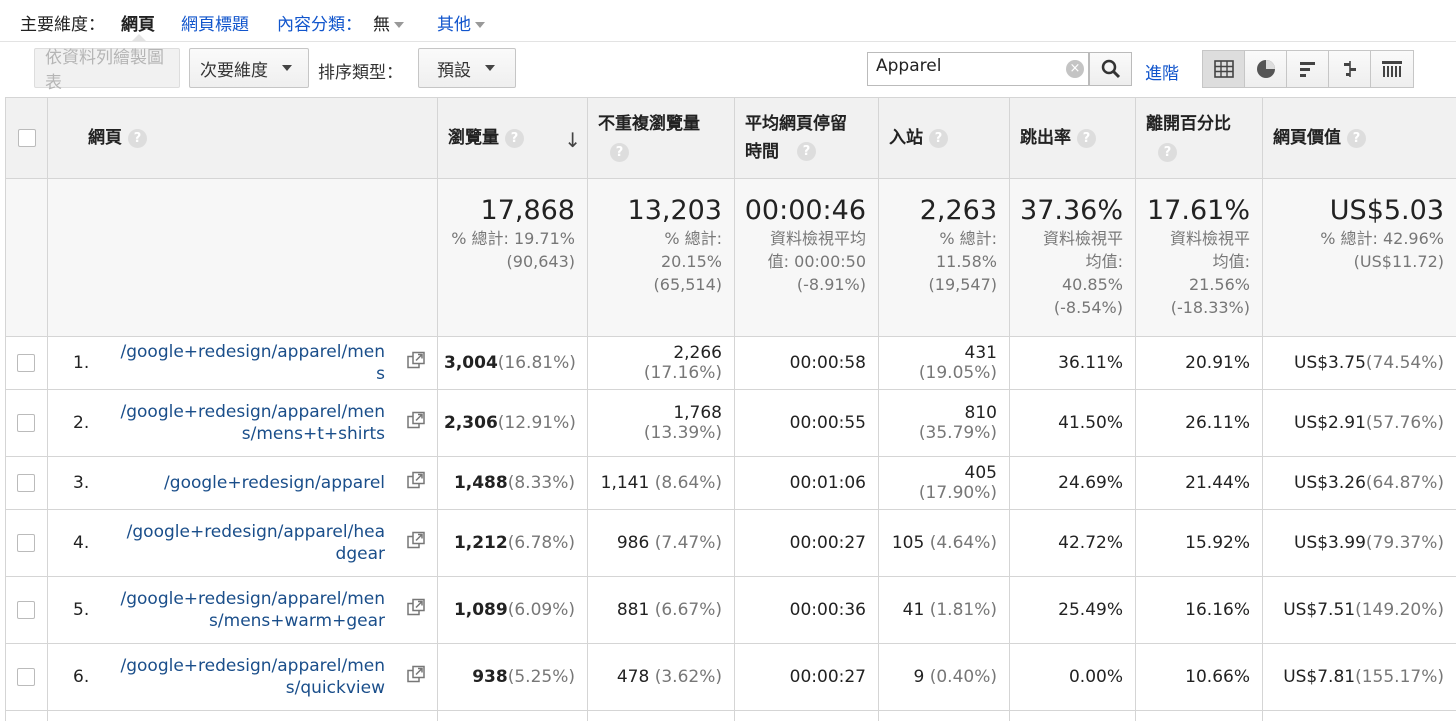  Describe the element at coordinates (1266, 69) in the screenshot. I see `pie-view-button` at that location.